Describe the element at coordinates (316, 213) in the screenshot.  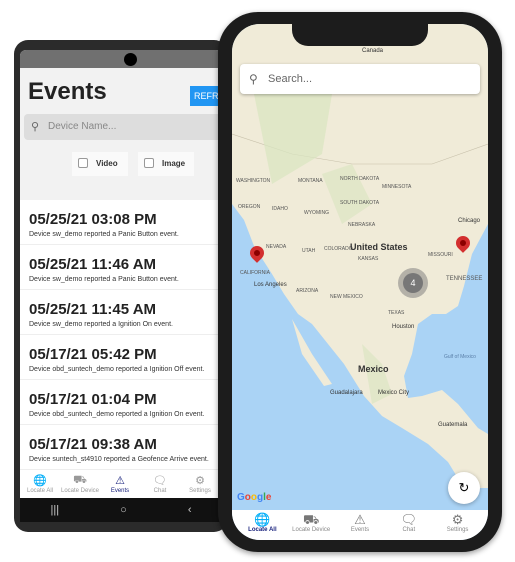
I see `map-label: WYOMING` at that location.